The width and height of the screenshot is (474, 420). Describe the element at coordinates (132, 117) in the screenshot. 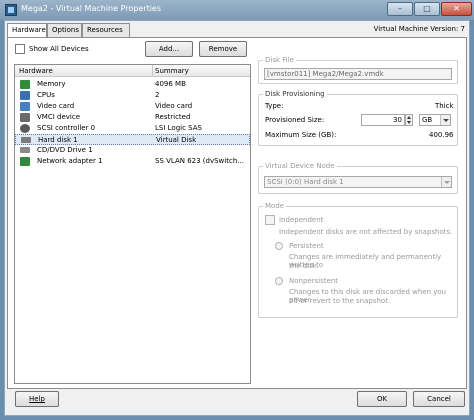

I see `hardware-row-vmci: VMCI device Restricted` at that location.